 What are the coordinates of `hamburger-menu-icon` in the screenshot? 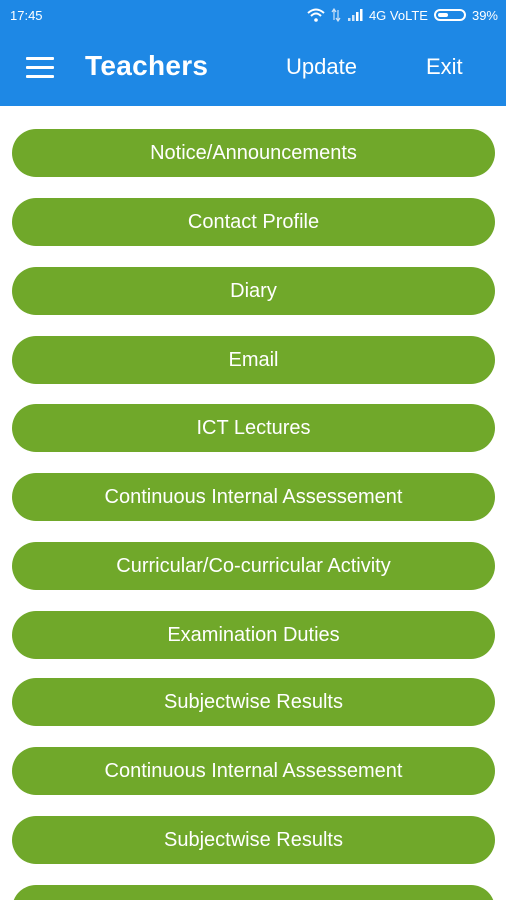 It's located at (40, 68).